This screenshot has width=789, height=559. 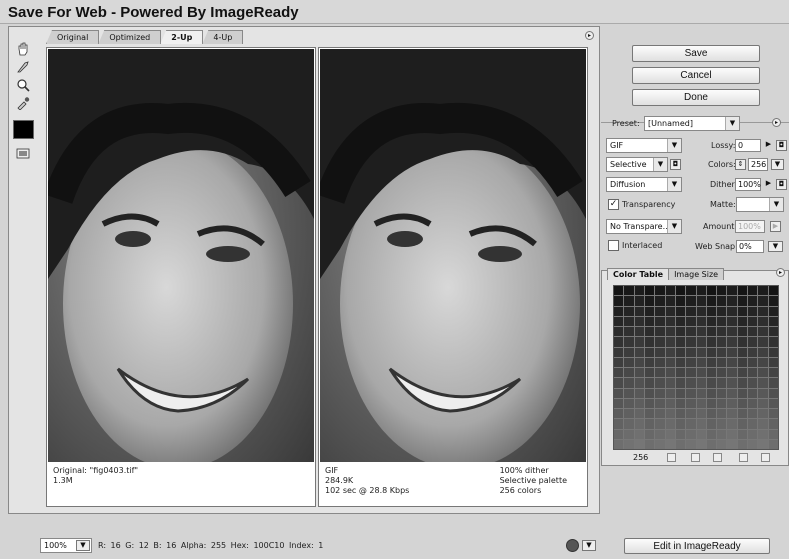 I want to click on zoom-icon, so click(x=23, y=85).